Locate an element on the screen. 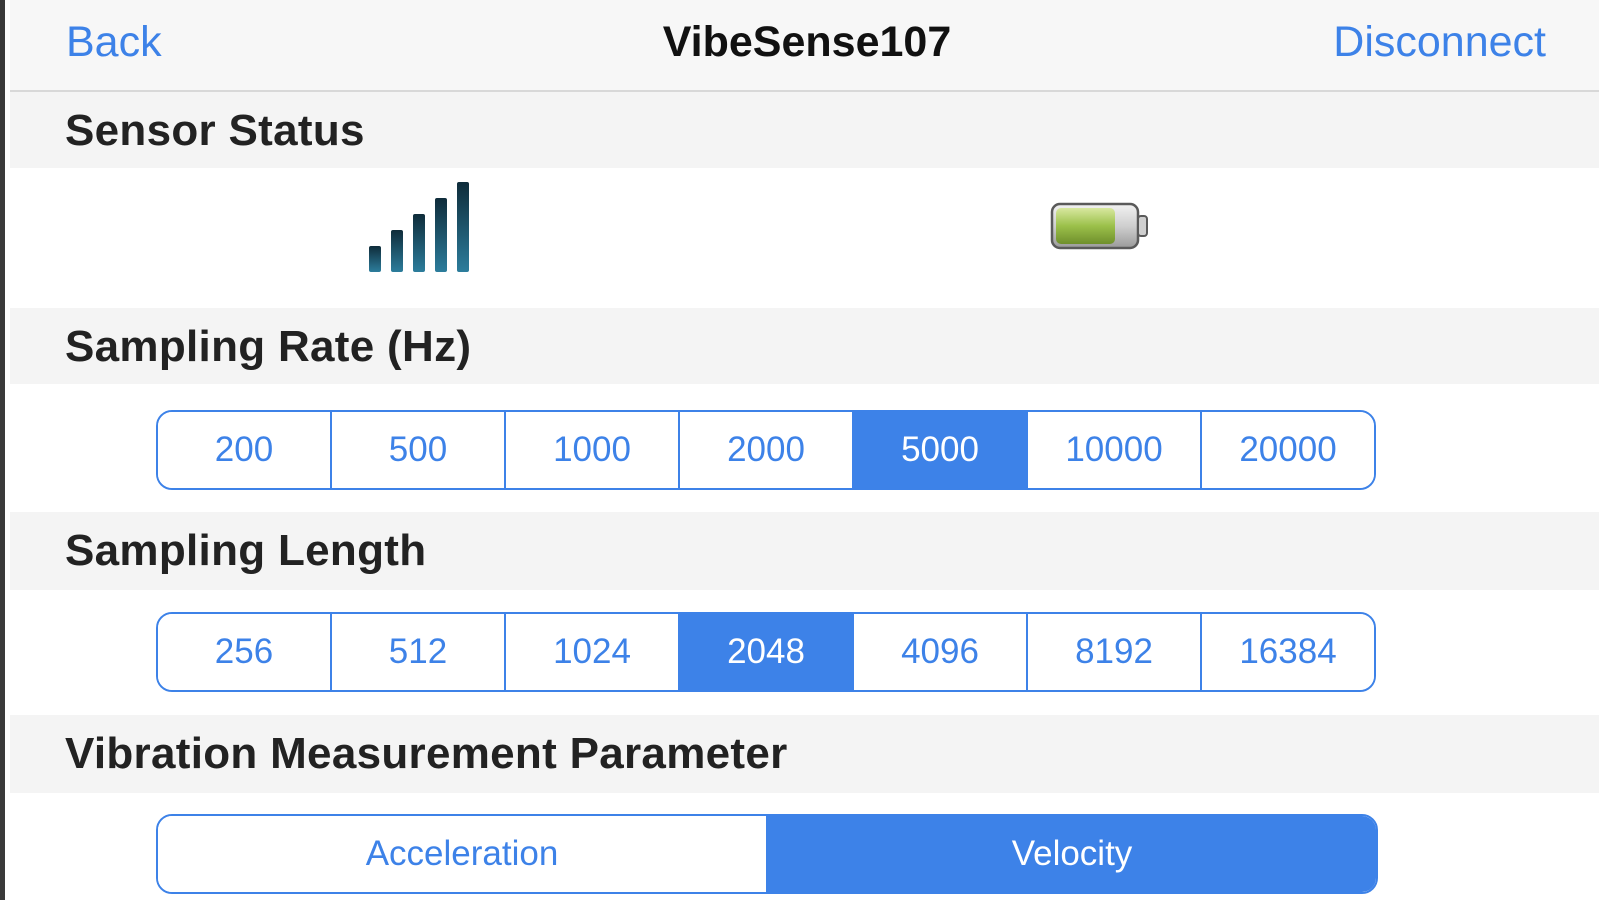 The image size is (1599, 900). sampling-rate-segmented-control: 200 500 1000 2000 5000 10000 20000 is located at coordinates (766, 450).